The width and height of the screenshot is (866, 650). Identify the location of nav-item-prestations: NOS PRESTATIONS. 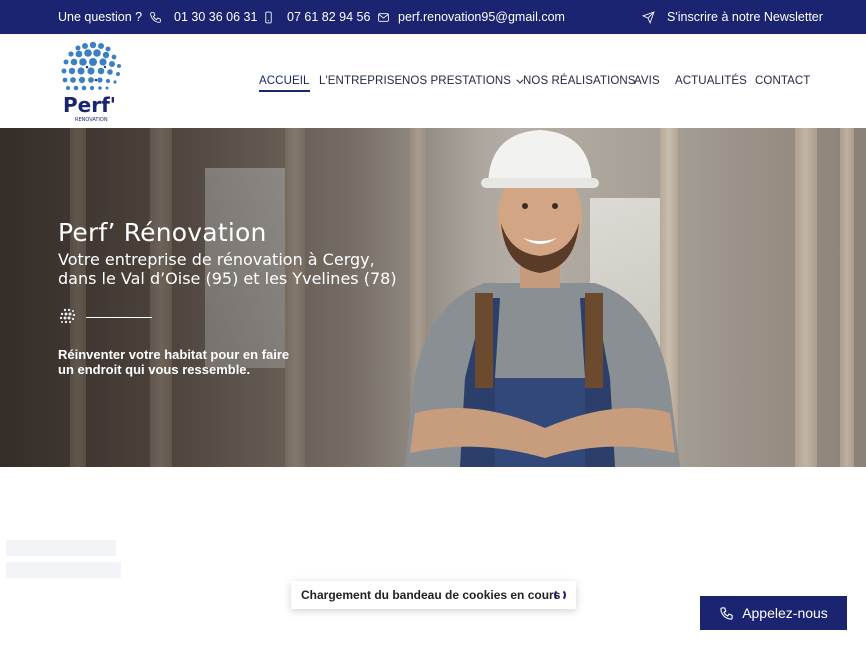
(463, 81).